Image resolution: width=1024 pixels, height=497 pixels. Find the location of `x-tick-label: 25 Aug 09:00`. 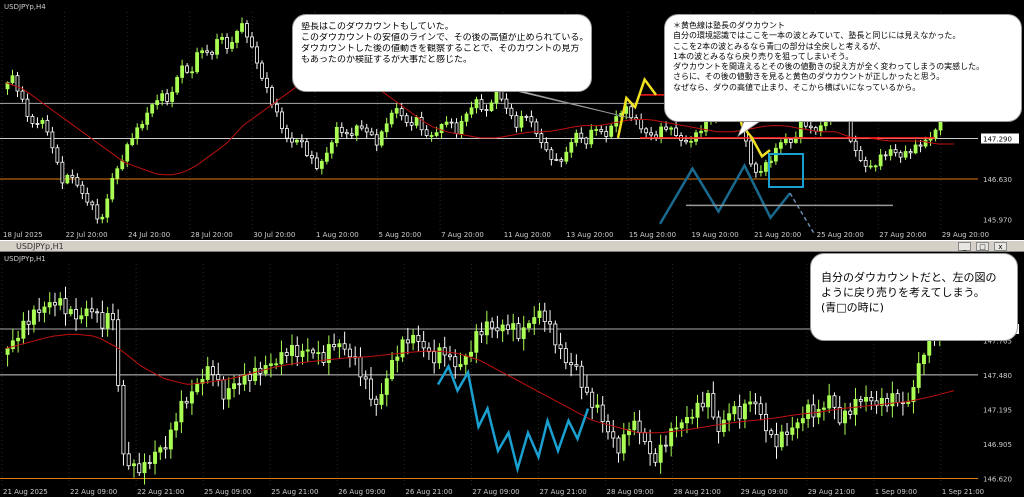

x-tick-label: 25 Aug 09:00 is located at coordinates (227, 492).